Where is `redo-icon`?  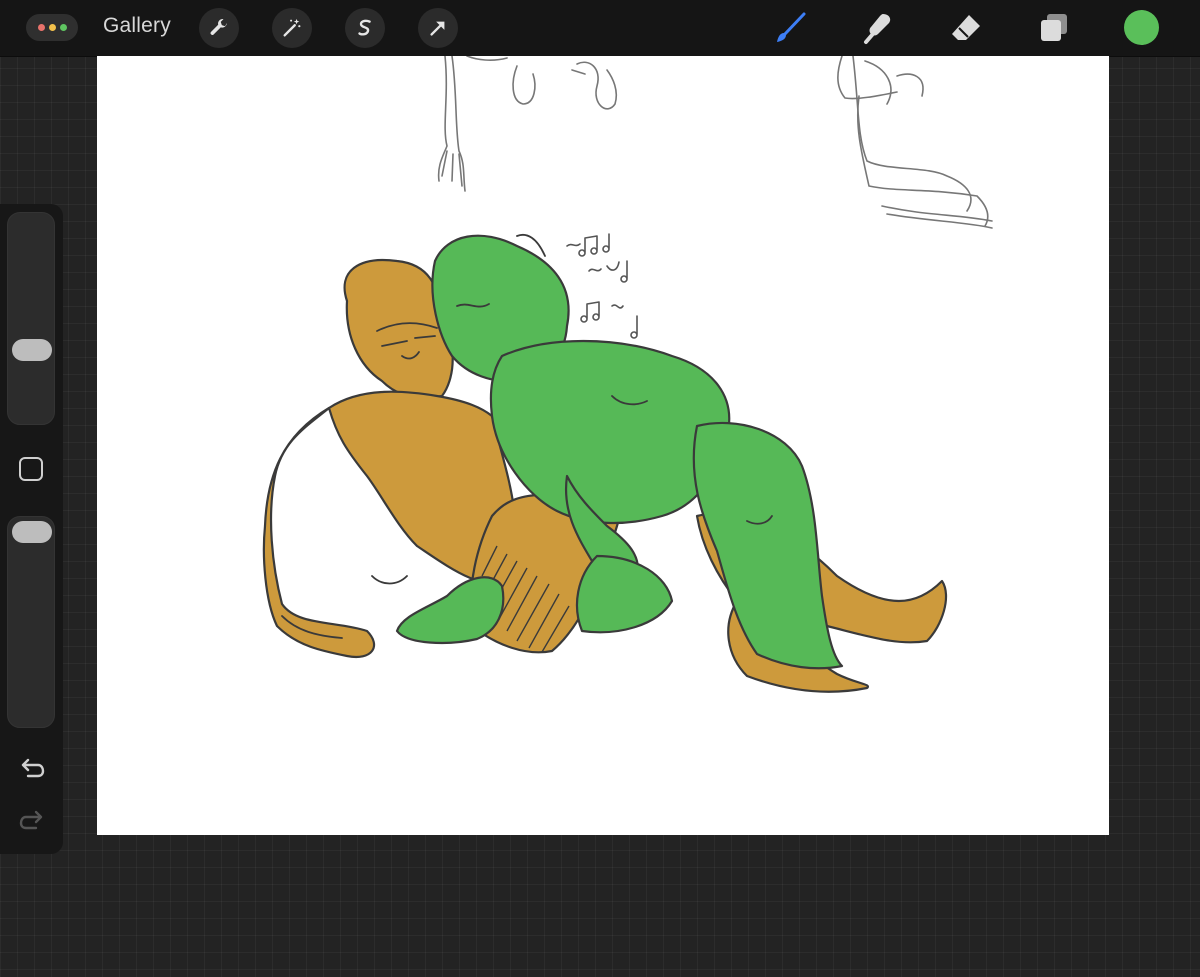 redo-icon is located at coordinates (31, 820).